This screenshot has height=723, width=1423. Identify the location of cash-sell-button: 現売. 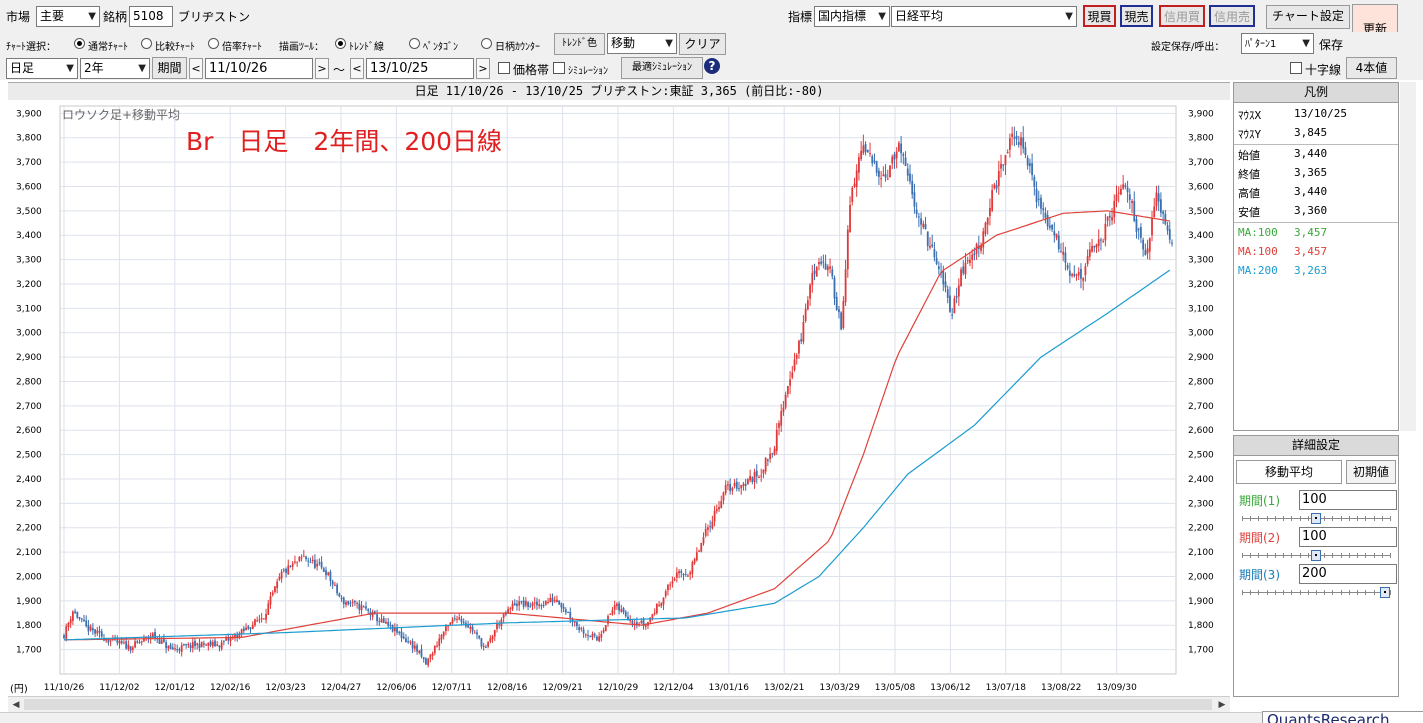
(1136, 16).